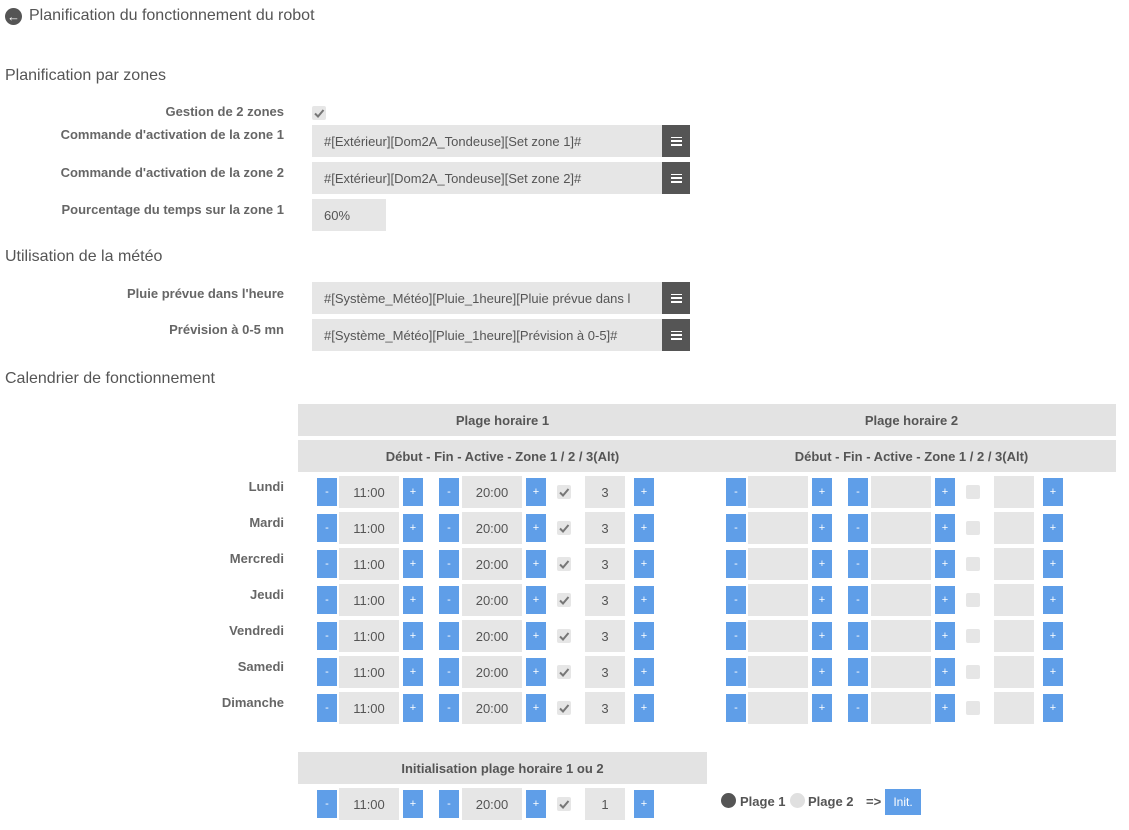 Image resolution: width=1129 pixels, height=830 pixels. What do you see at coordinates (564, 528) in the screenshot?
I see `mardi-range1-active-checkbox` at bounding box center [564, 528].